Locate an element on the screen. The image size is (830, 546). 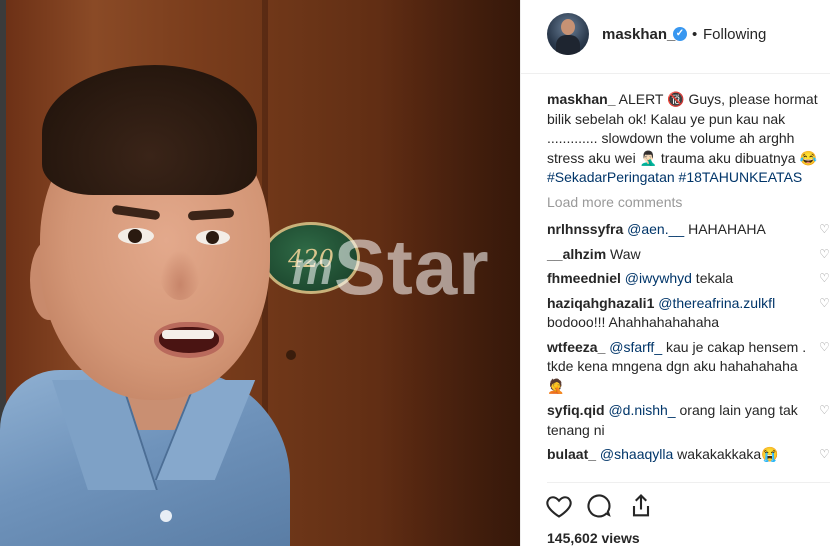
comment-item: nrlhnssyfra @aen.__ HAHAHAHA ♡ is located at coordinates (688, 230).